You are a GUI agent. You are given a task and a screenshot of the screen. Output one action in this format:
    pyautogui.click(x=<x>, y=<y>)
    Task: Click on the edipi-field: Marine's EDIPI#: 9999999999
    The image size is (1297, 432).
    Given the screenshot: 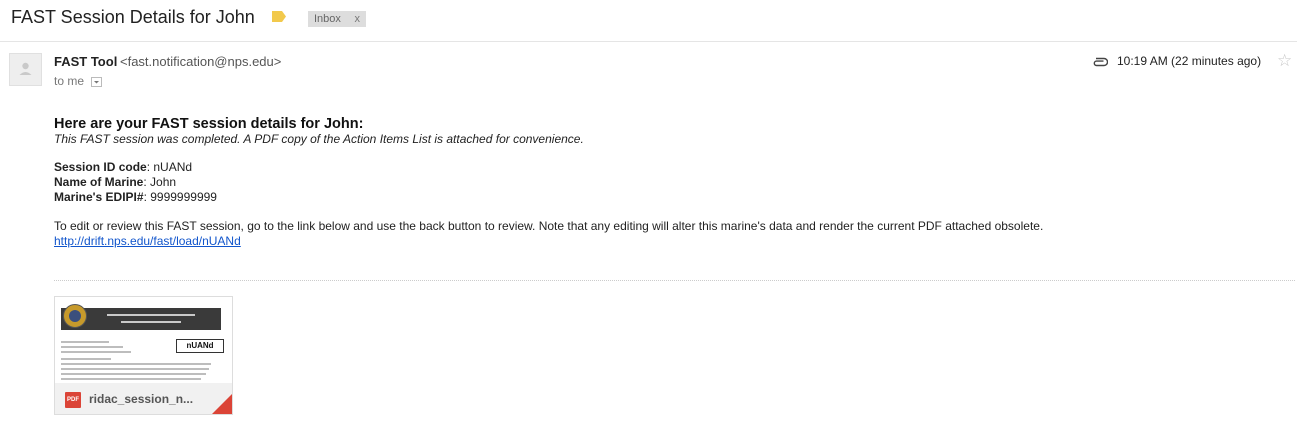 What is the action you would take?
    pyautogui.click(x=135, y=197)
    